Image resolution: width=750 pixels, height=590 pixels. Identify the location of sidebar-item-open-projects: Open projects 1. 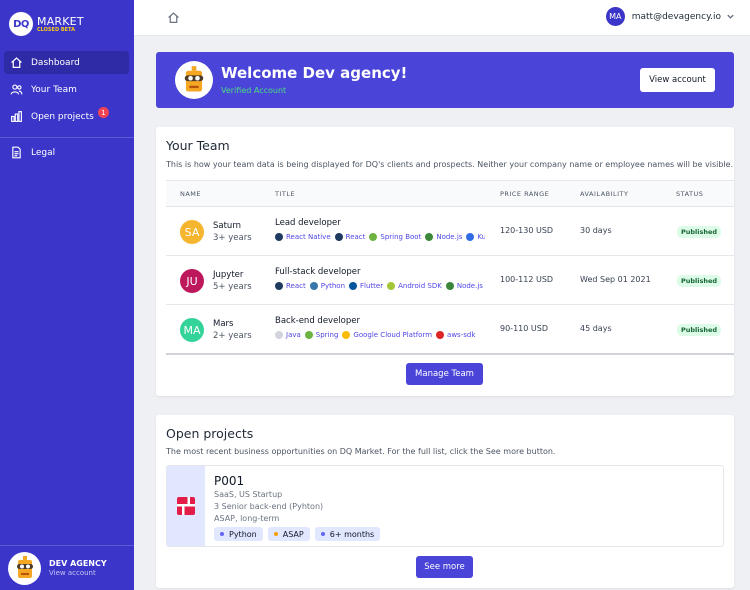
(66, 116).